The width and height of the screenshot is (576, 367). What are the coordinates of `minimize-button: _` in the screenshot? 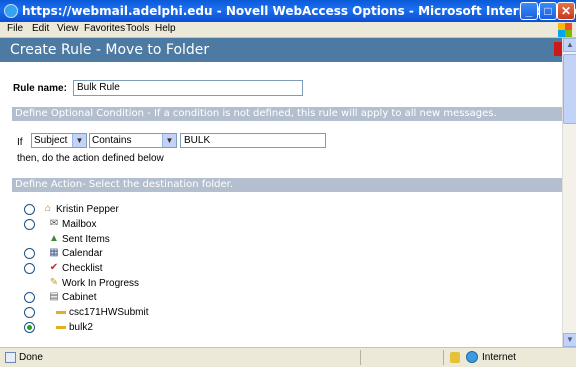 It's located at (529, 11).